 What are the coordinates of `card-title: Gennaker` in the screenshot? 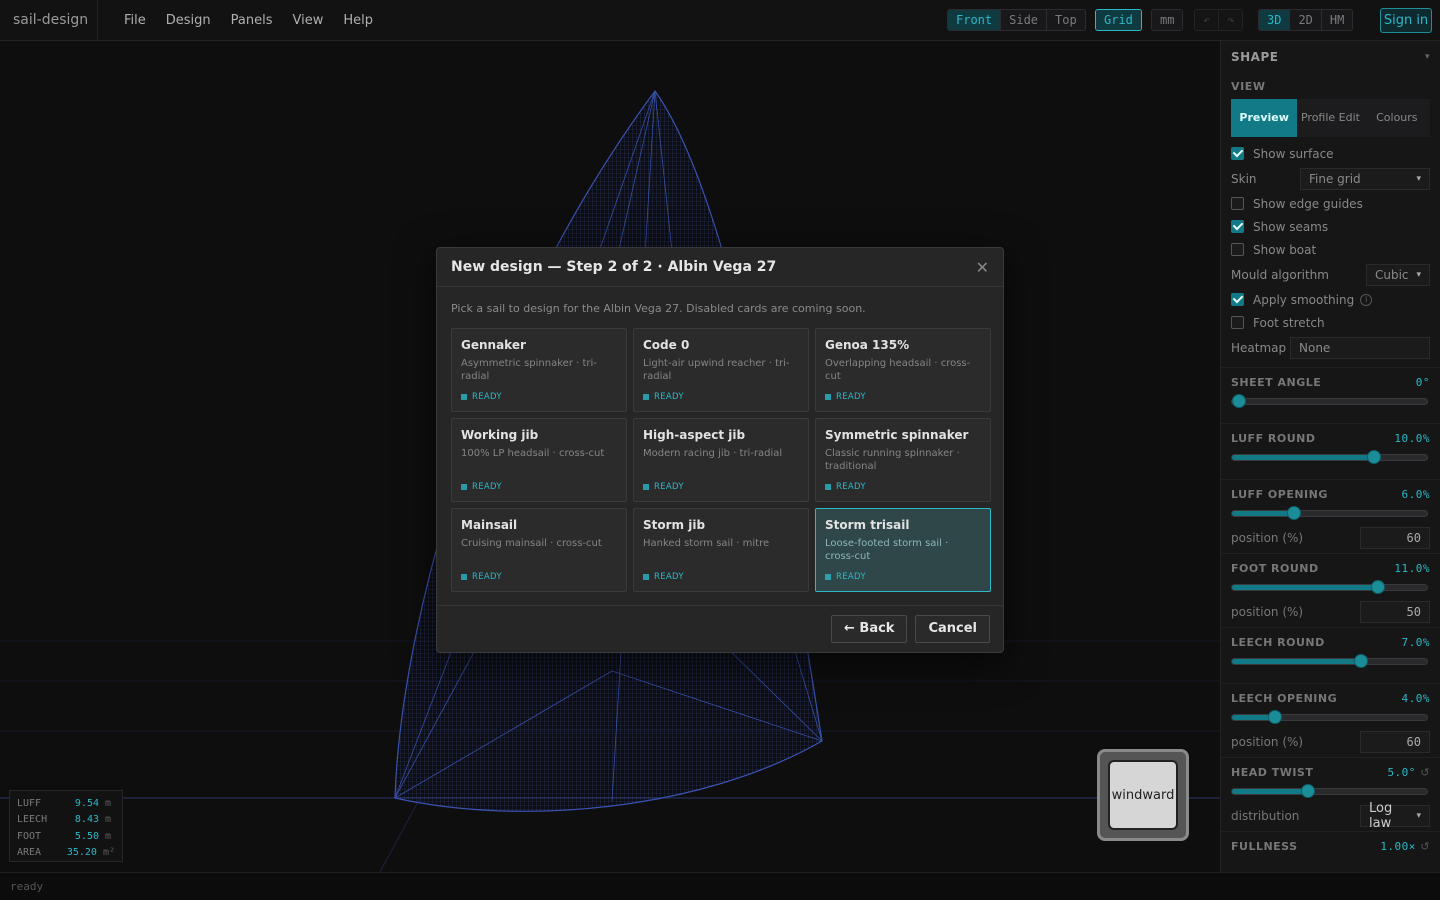 It's located at (493, 345).